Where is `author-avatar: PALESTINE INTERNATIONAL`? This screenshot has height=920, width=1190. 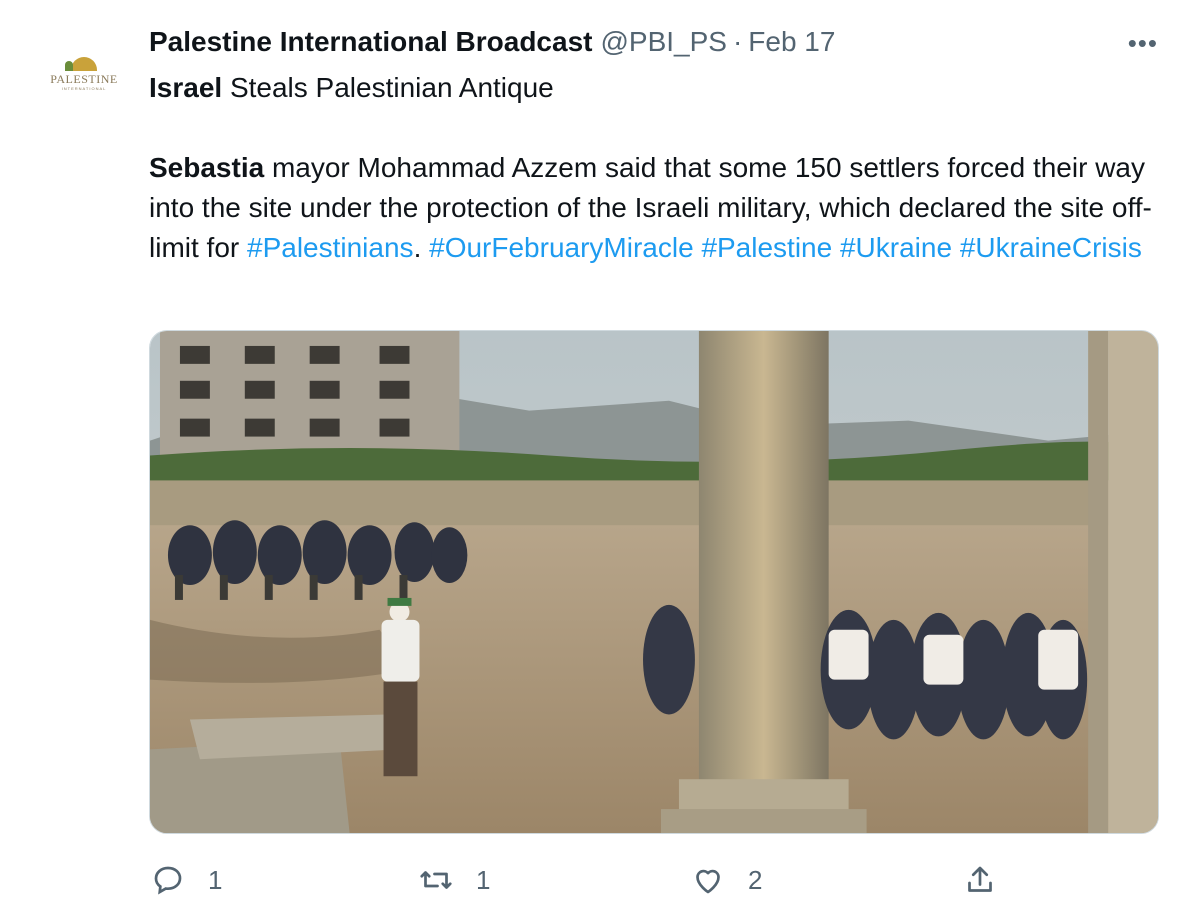 author-avatar: PALESTINE INTERNATIONAL is located at coordinates (84, 74).